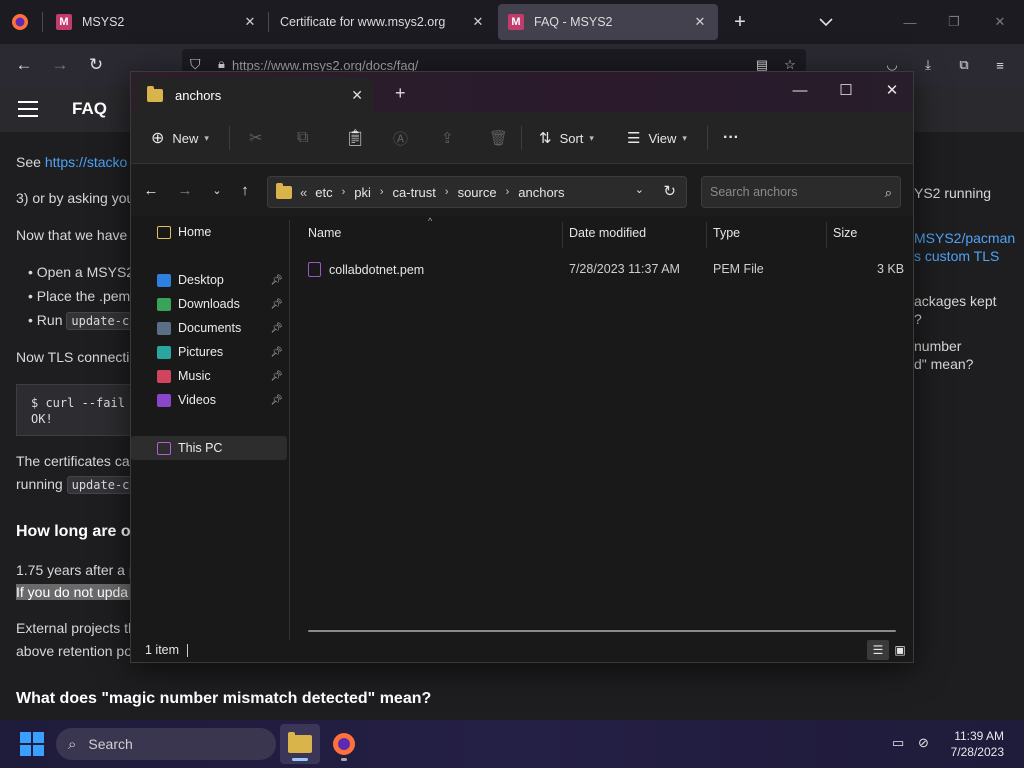  Describe the element at coordinates (726, 233) in the screenshot. I see `column-header-type: Type` at that location.